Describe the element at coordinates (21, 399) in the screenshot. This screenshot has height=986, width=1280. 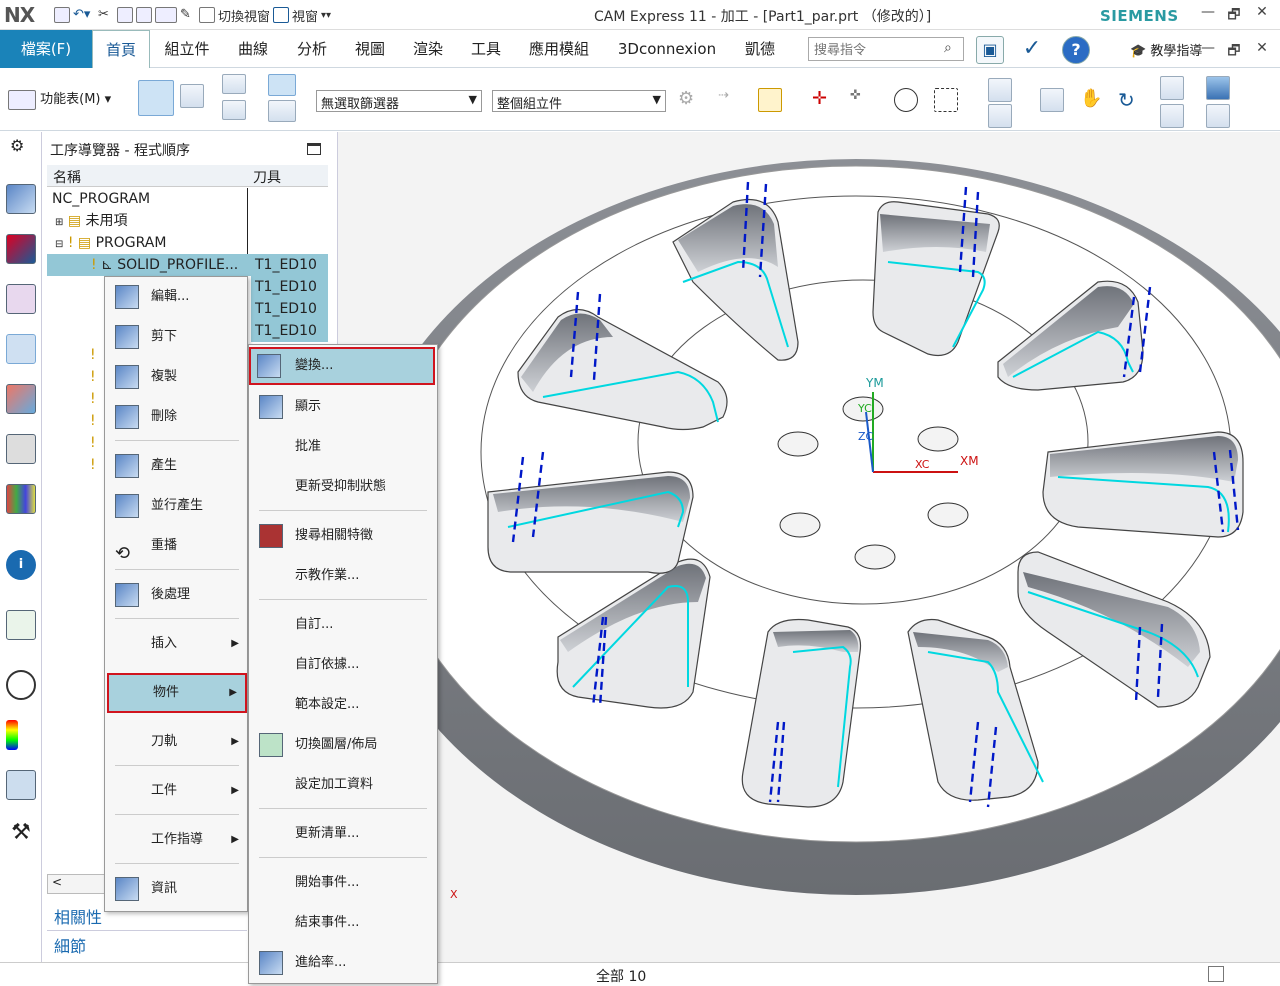
I see `machine-tool-navigator-icon` at that location.